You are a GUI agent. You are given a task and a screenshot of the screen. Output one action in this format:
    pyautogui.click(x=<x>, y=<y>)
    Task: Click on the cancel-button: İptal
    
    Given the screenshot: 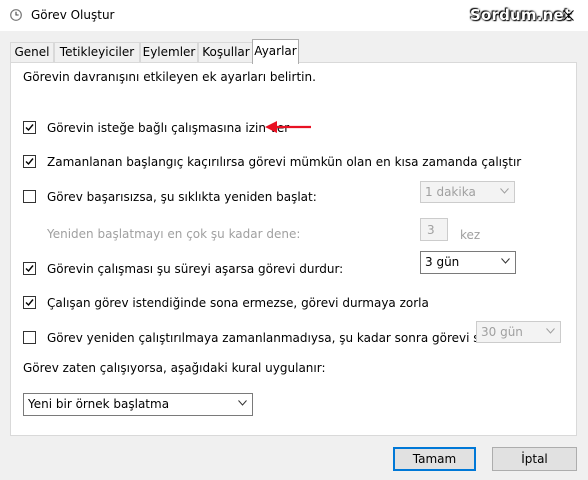 What is the action you would take?
    pyautogui.click(x=534, y=459)
    